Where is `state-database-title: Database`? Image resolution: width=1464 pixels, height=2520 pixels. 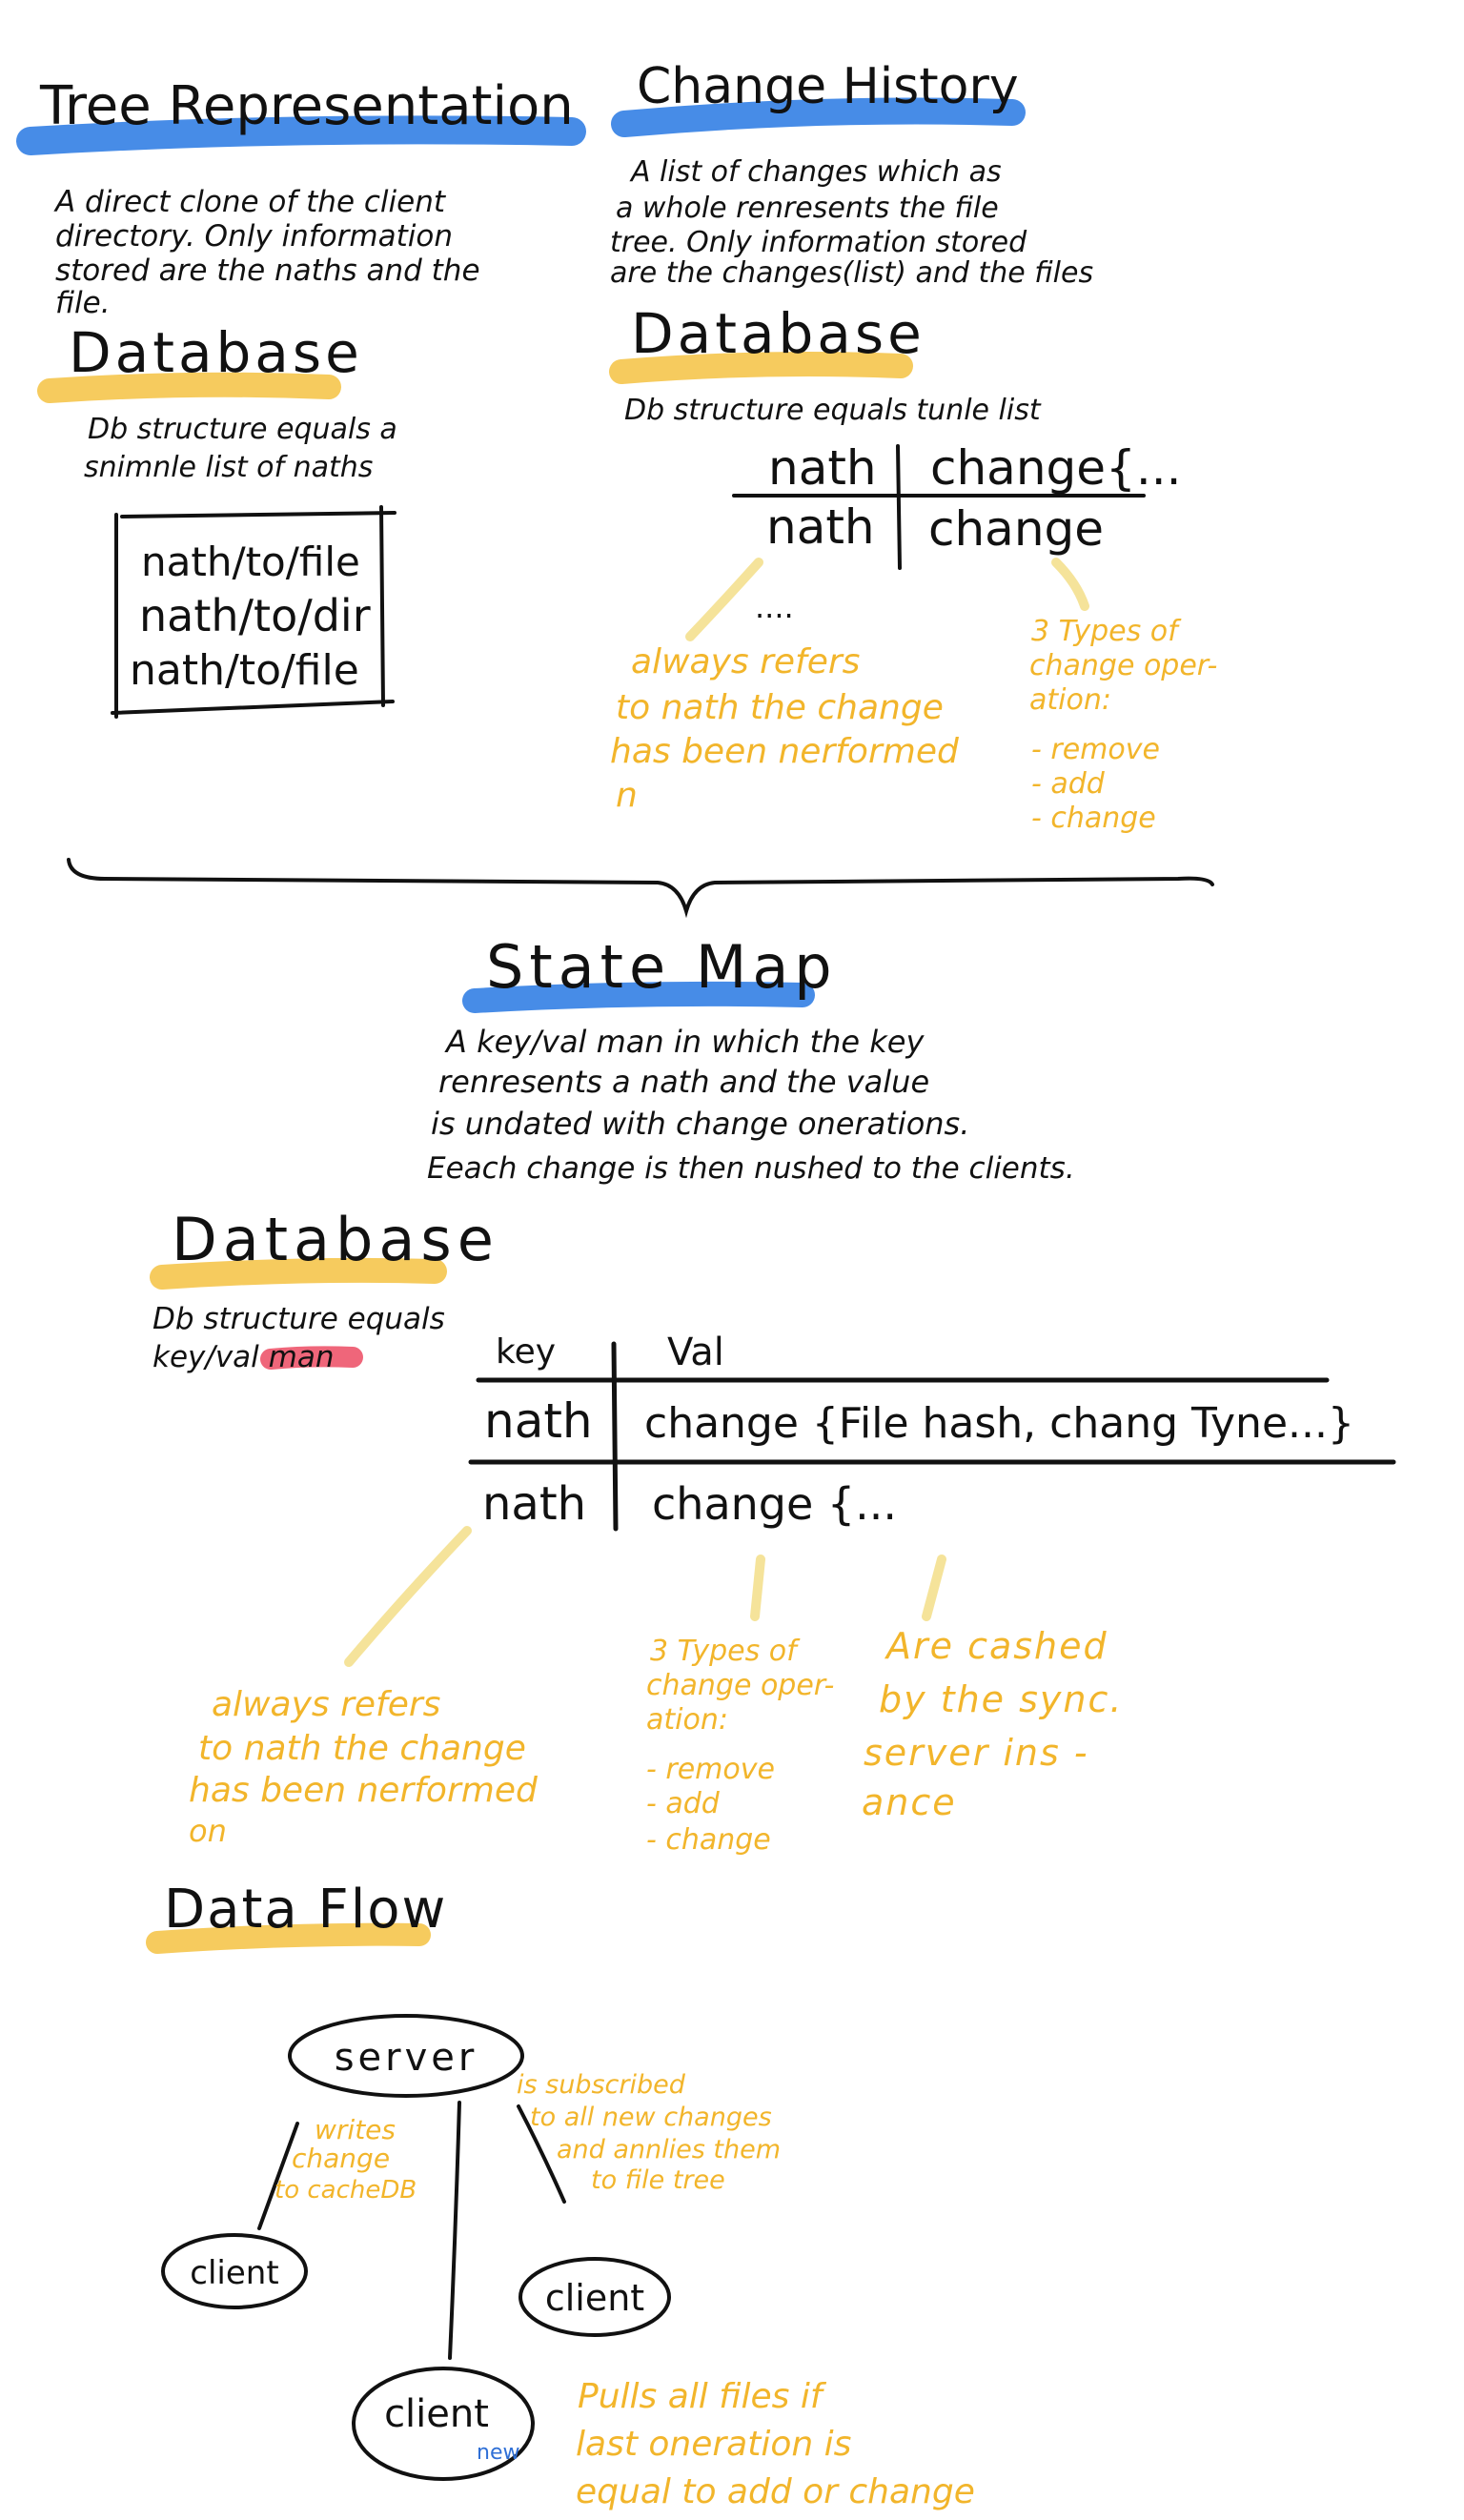
state-database-title: Database is located at coordinates (335, 1239).